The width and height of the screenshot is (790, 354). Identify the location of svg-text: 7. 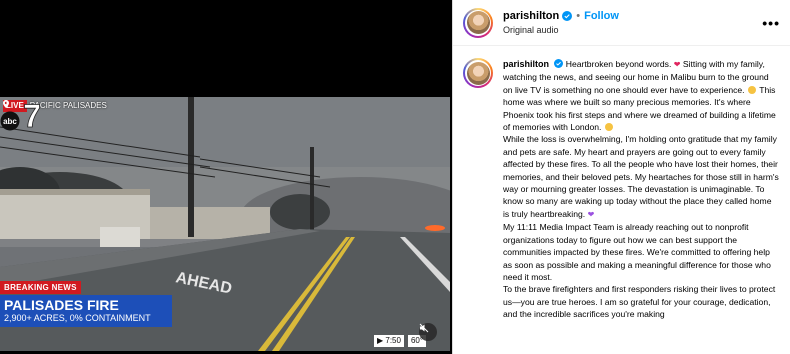
(32, 114).